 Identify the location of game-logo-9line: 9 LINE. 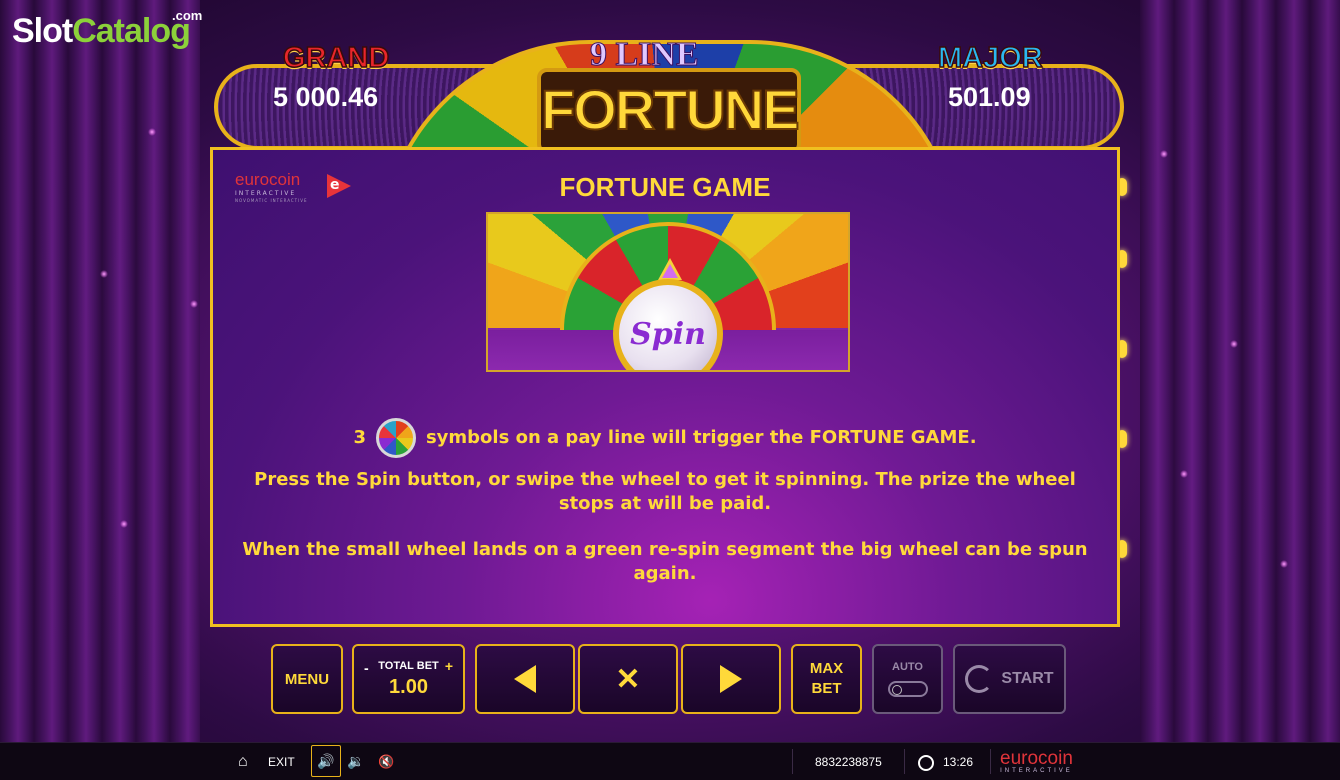
(645, 55).